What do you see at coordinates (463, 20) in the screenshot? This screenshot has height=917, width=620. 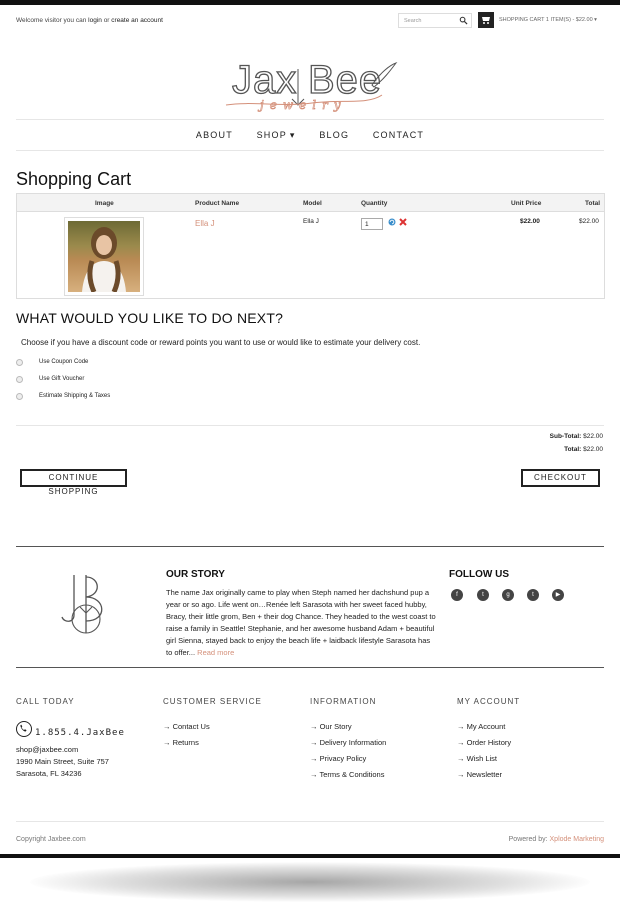 I see `search-icon` at bounding box center [463, 20].